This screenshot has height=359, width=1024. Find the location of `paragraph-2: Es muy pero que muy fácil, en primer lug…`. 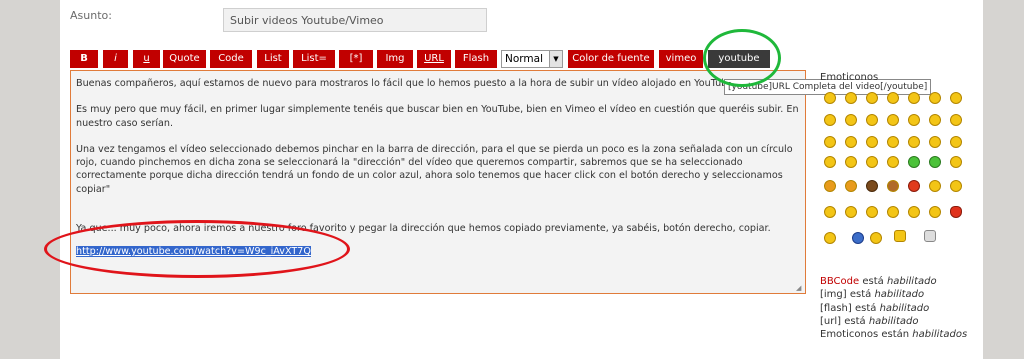

paragraph-2: Es muy pero que muy fácil, en primer lug… is located at coordinates (437, 116).